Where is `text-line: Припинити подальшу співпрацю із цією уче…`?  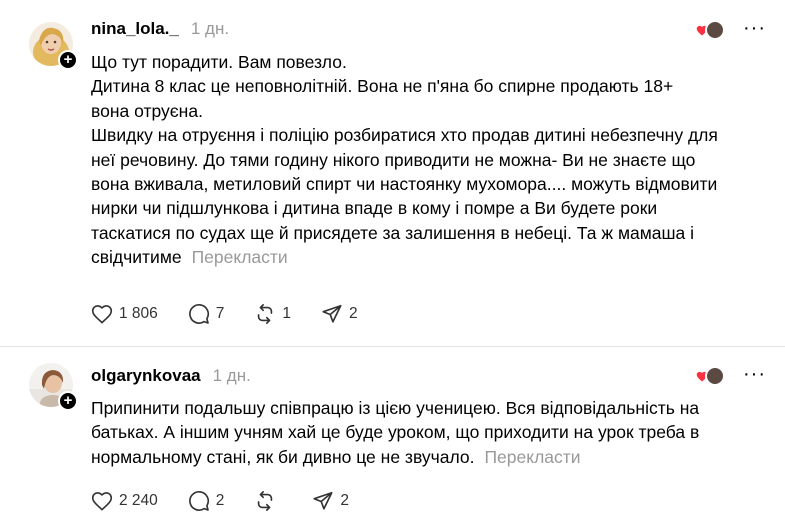
text-line: Припинити подальшу співпрацю із цією уче… is located at coordinates (395, 408).